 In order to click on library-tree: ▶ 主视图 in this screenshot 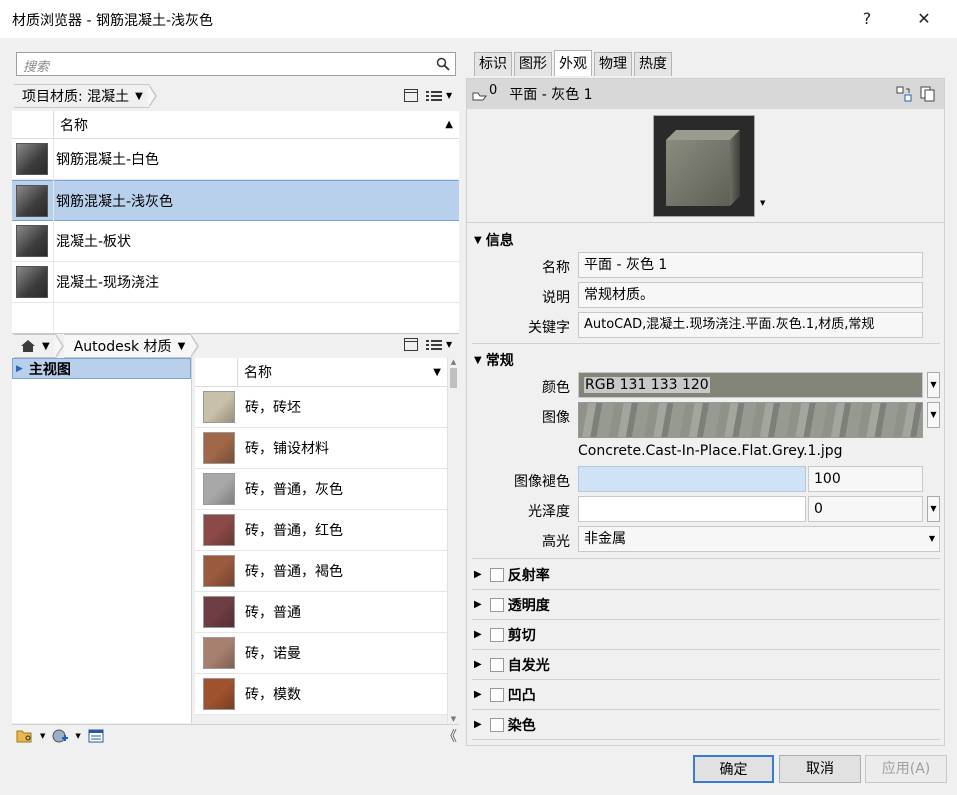, I will do `click(102, 540)`.